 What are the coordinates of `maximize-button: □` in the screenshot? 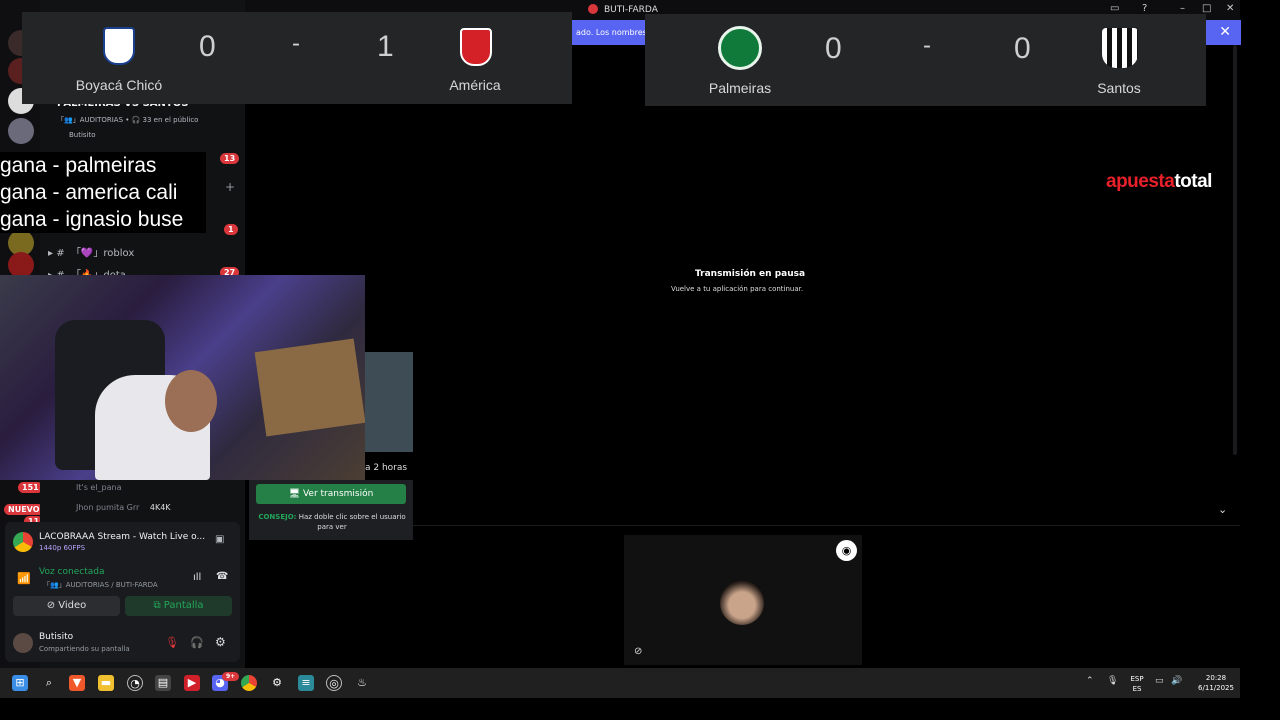 It's located at (1206, 8).